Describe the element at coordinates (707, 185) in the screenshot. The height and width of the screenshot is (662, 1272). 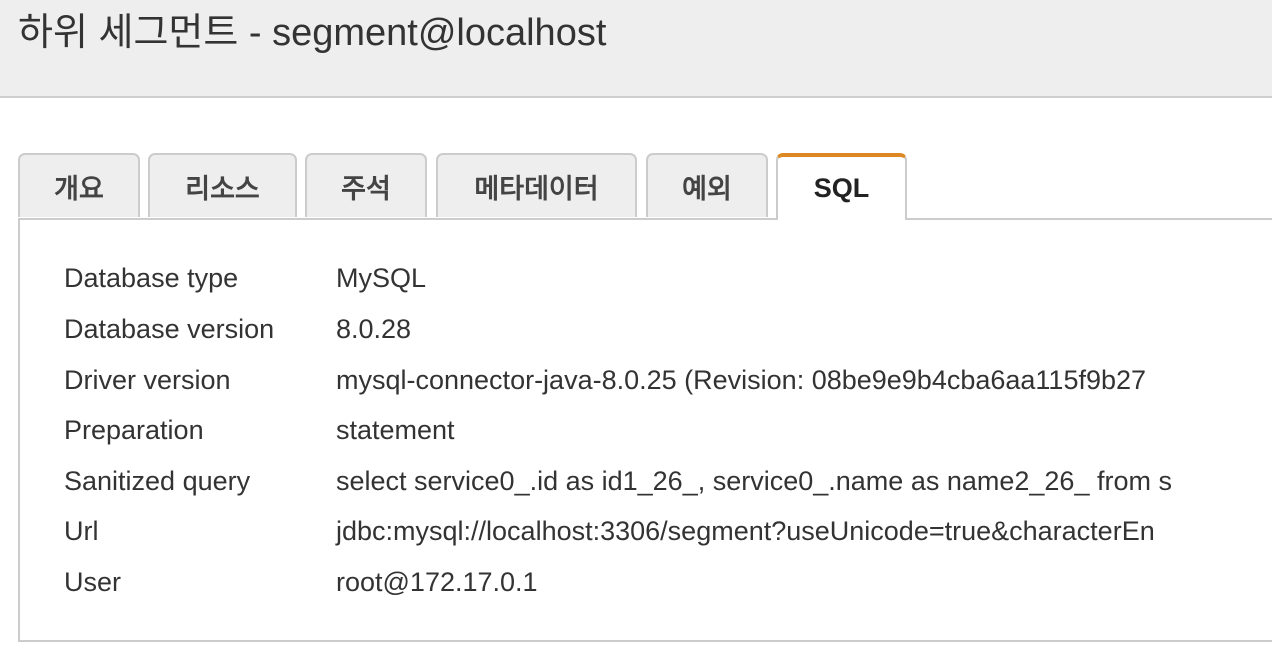
I see `tab-exceptions: 예외` at that location.